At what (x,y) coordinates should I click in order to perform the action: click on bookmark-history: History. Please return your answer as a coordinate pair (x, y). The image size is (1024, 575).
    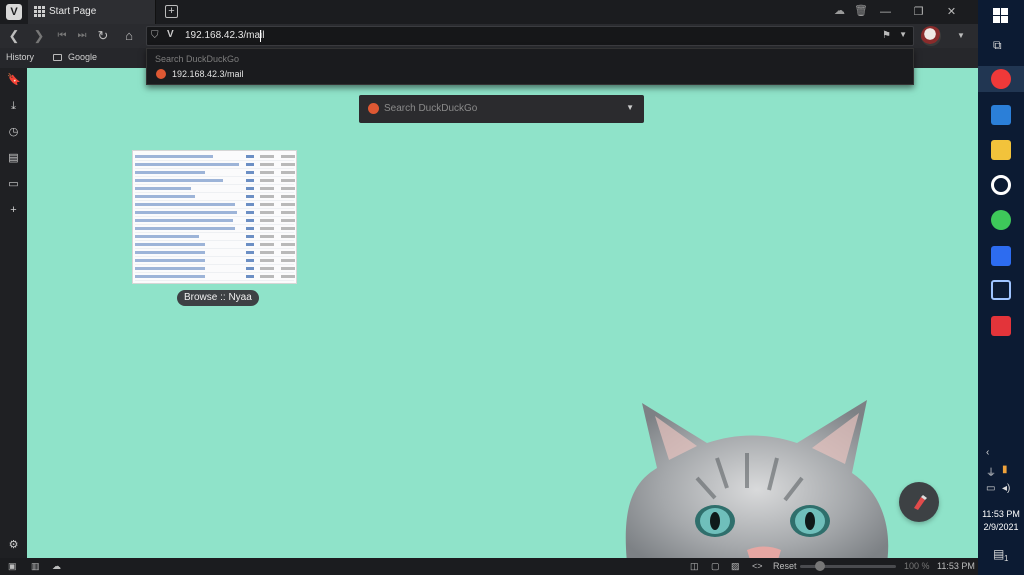
    Looking at the image, I should click on (20, 57).